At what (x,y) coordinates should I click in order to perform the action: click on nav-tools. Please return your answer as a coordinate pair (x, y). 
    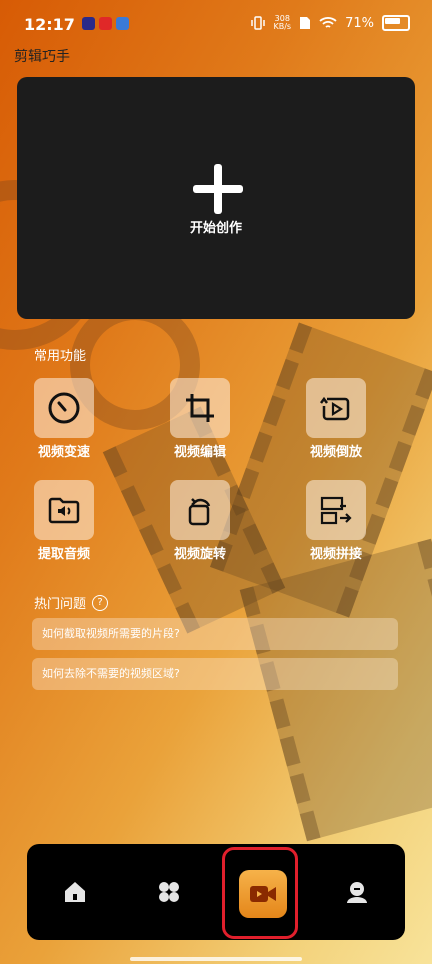
    Looking at the image, I should click on (169, 892).